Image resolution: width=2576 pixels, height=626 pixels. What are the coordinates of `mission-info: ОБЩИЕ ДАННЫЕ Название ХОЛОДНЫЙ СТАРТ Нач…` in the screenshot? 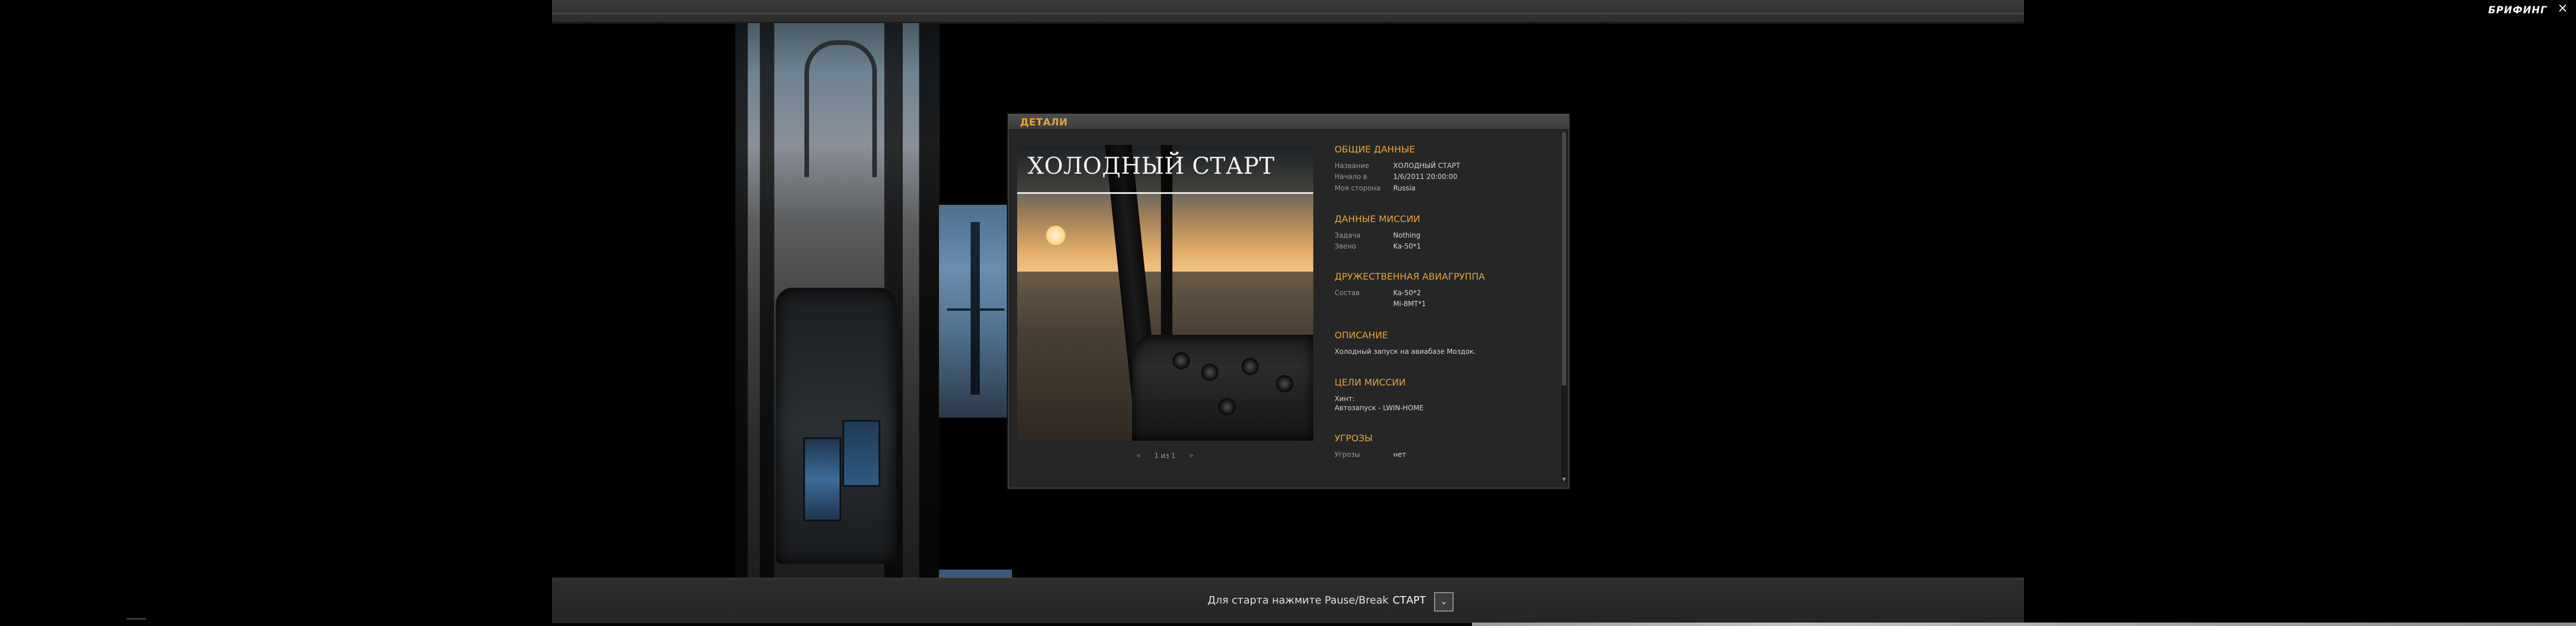 It's located at (1445, 309).